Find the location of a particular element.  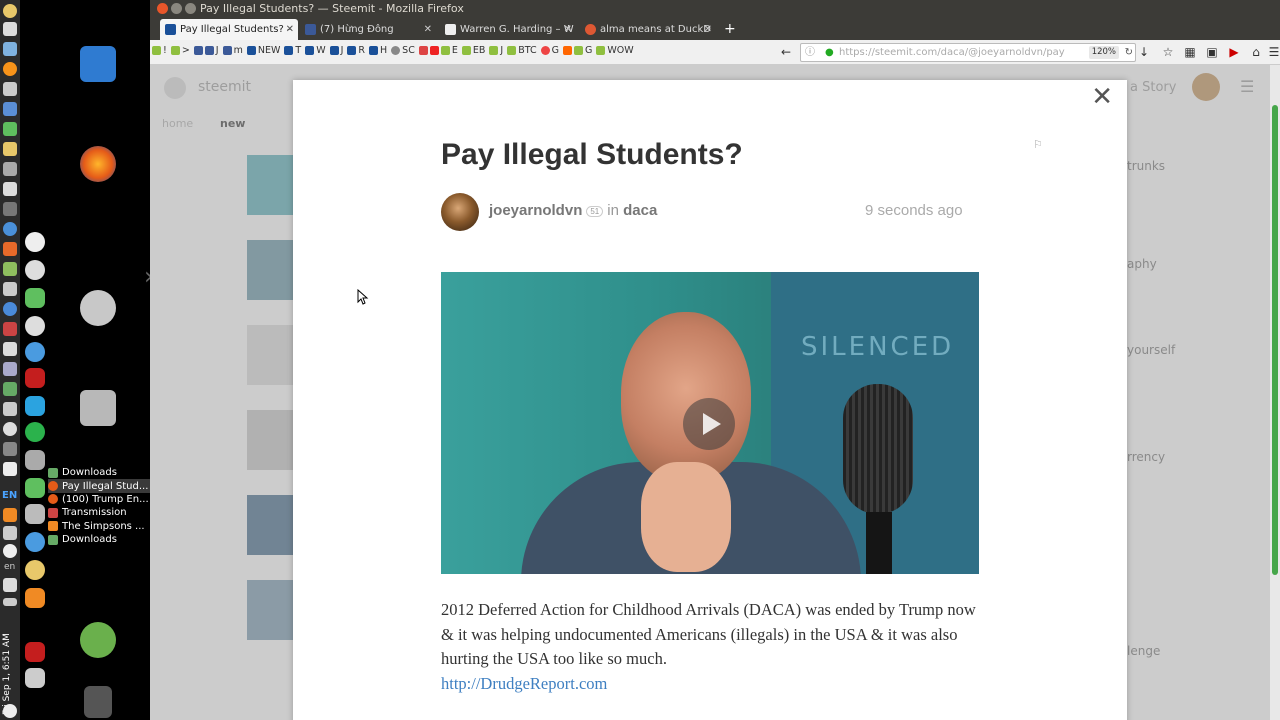

keyboard-layout-indicator: EN is located at coordinates (9, 495).